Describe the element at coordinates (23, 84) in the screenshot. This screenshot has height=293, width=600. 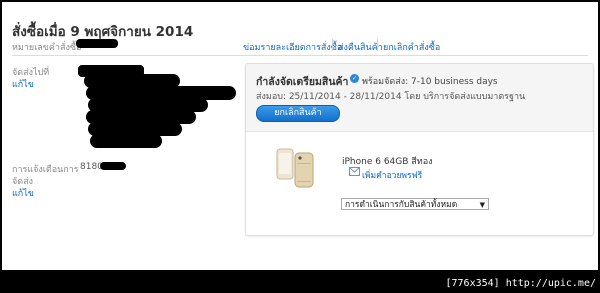
I see `edit-shipping-link: แก้ไข` at that location.